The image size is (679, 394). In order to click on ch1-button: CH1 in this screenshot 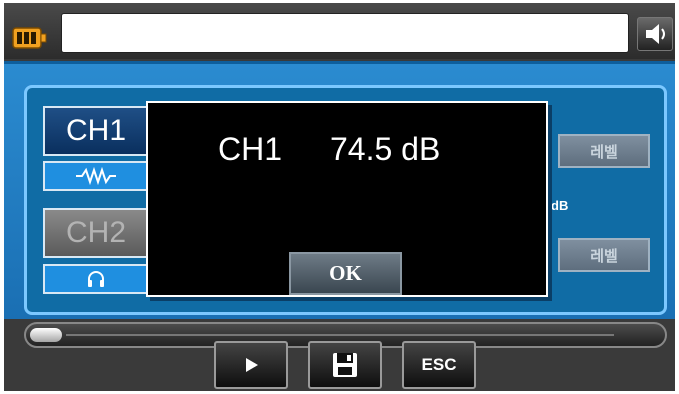, I will do `click(96, 131)`.